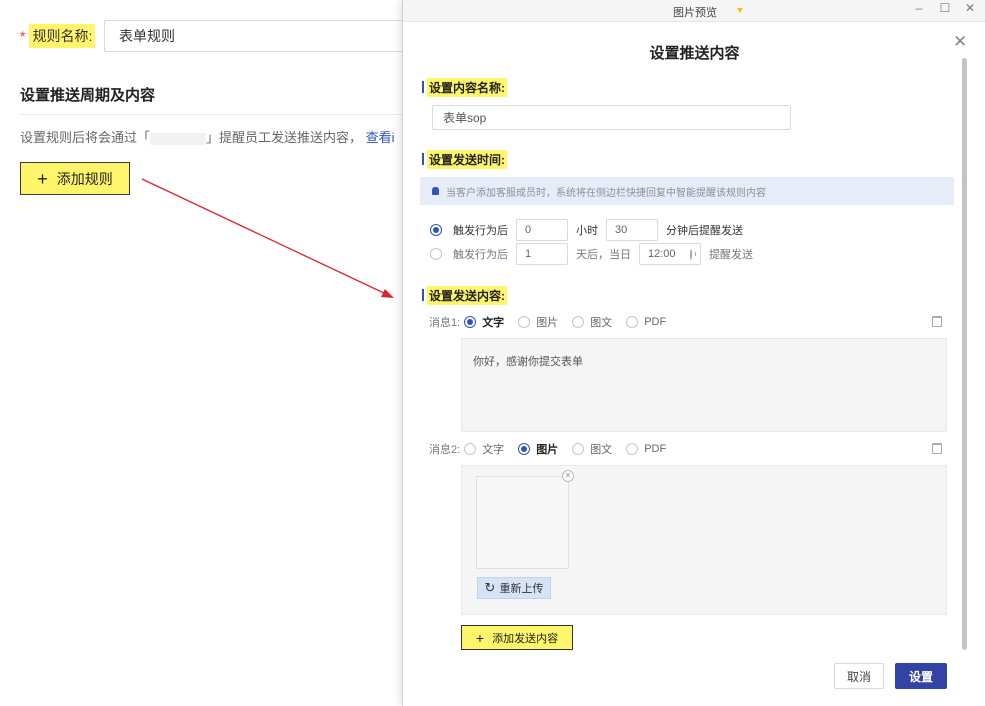  I want to click on uploaded-image-thumbnail, so click(522, 522).